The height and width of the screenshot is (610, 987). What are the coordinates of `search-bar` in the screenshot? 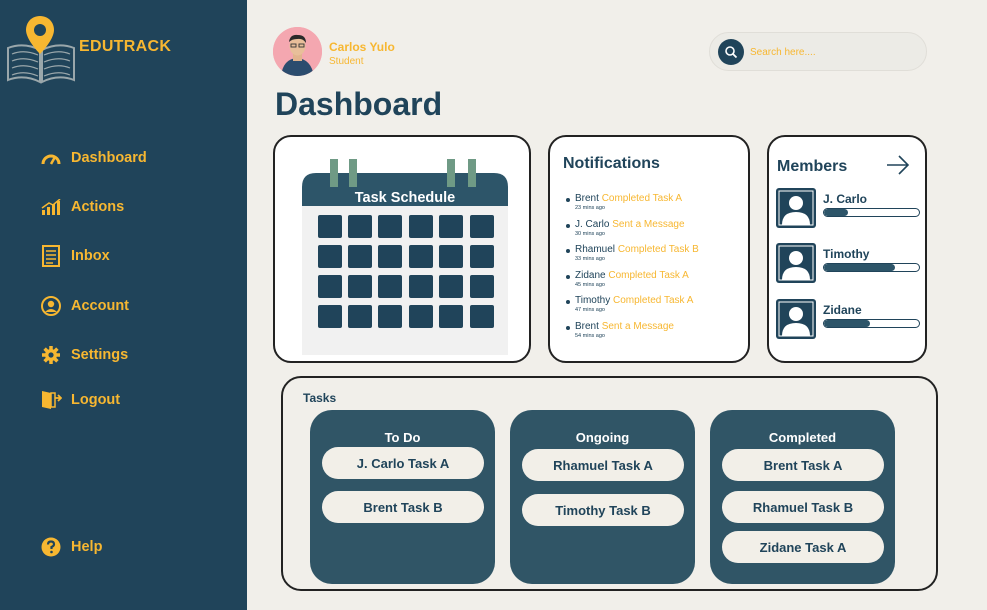 It's located at (818, 51).